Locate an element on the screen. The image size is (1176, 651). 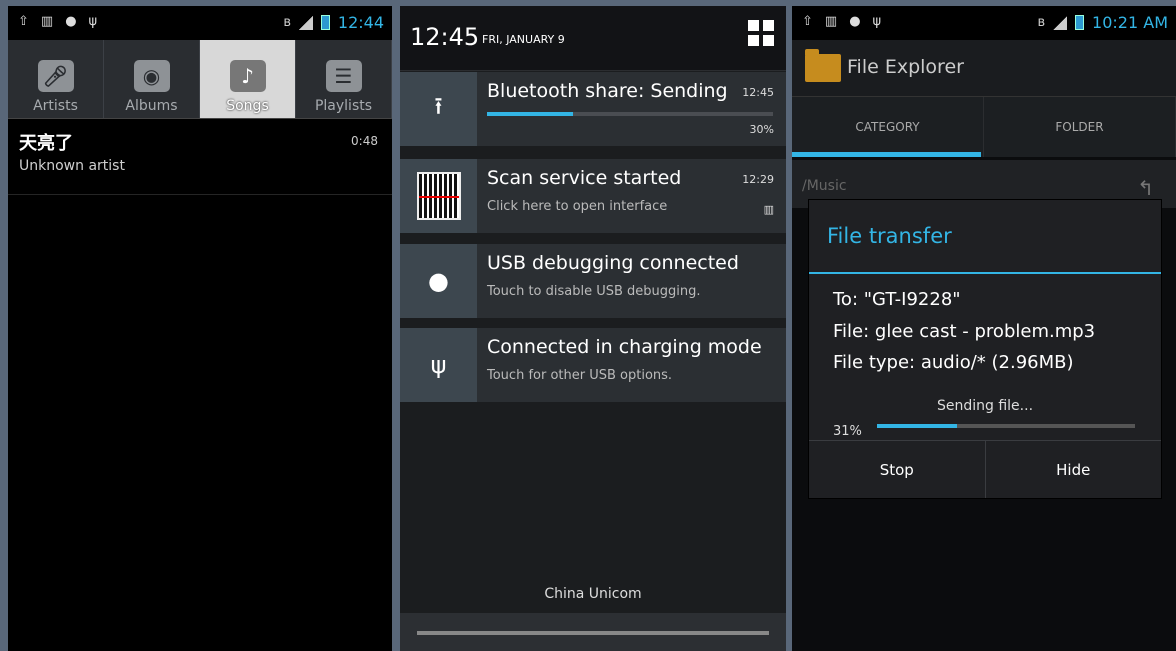
quick-settings-icon is located at coordinates (761, 34).